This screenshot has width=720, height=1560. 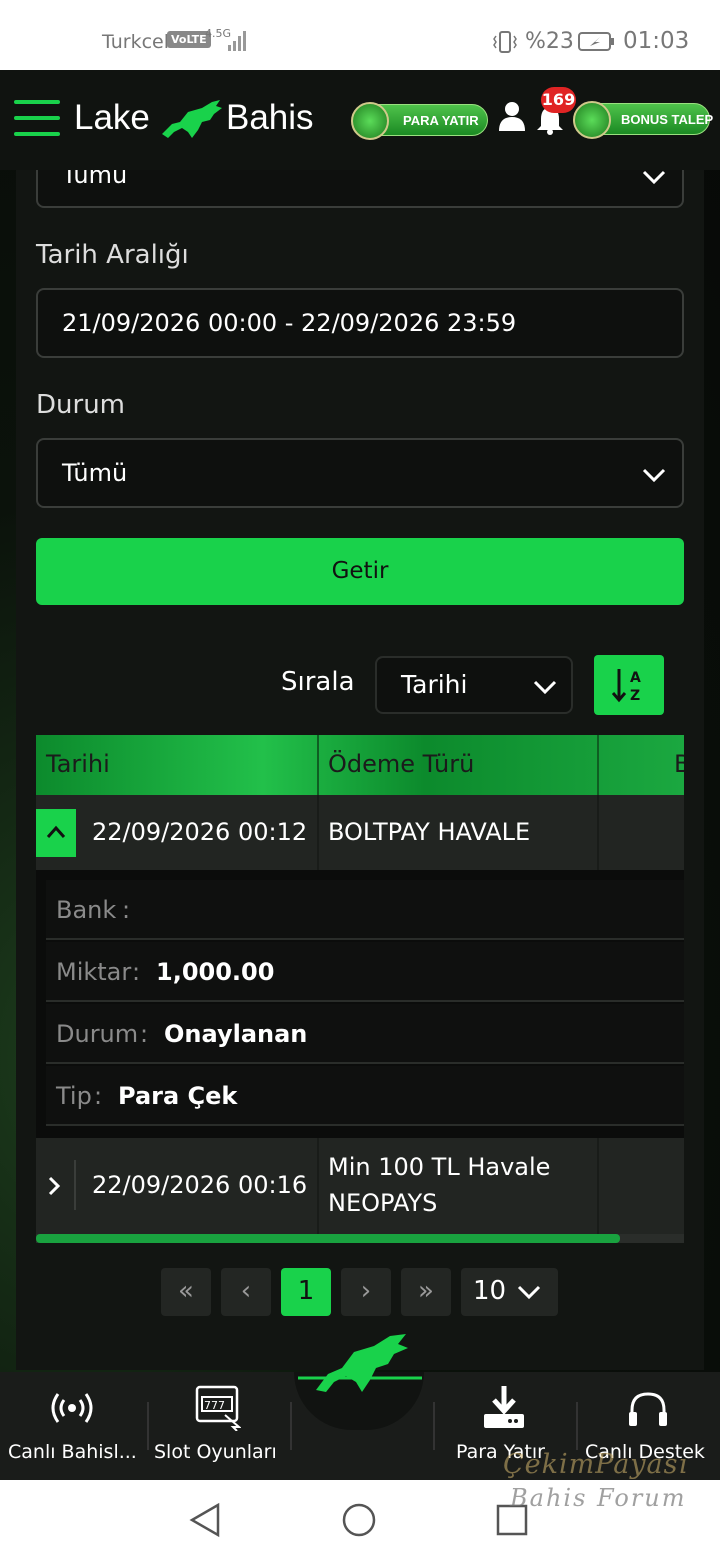 I want to click on status-bar: Turkcell VoLTE 4.5G %23 01:03, so click(x=360, y=35).